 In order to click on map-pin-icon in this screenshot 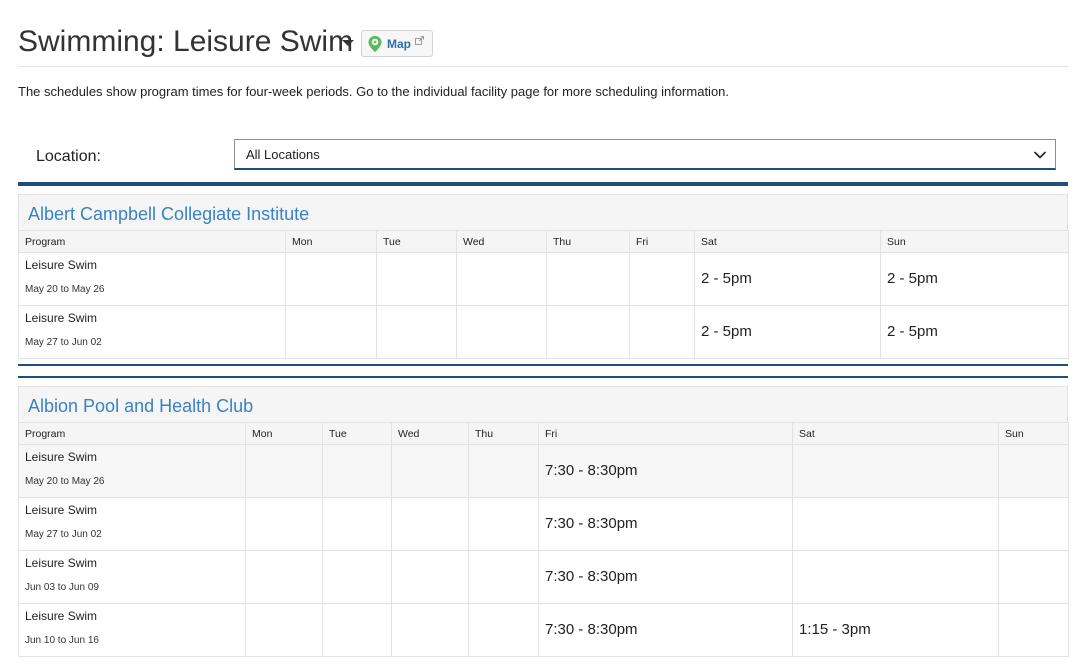, I will do `click(375, 43)`.